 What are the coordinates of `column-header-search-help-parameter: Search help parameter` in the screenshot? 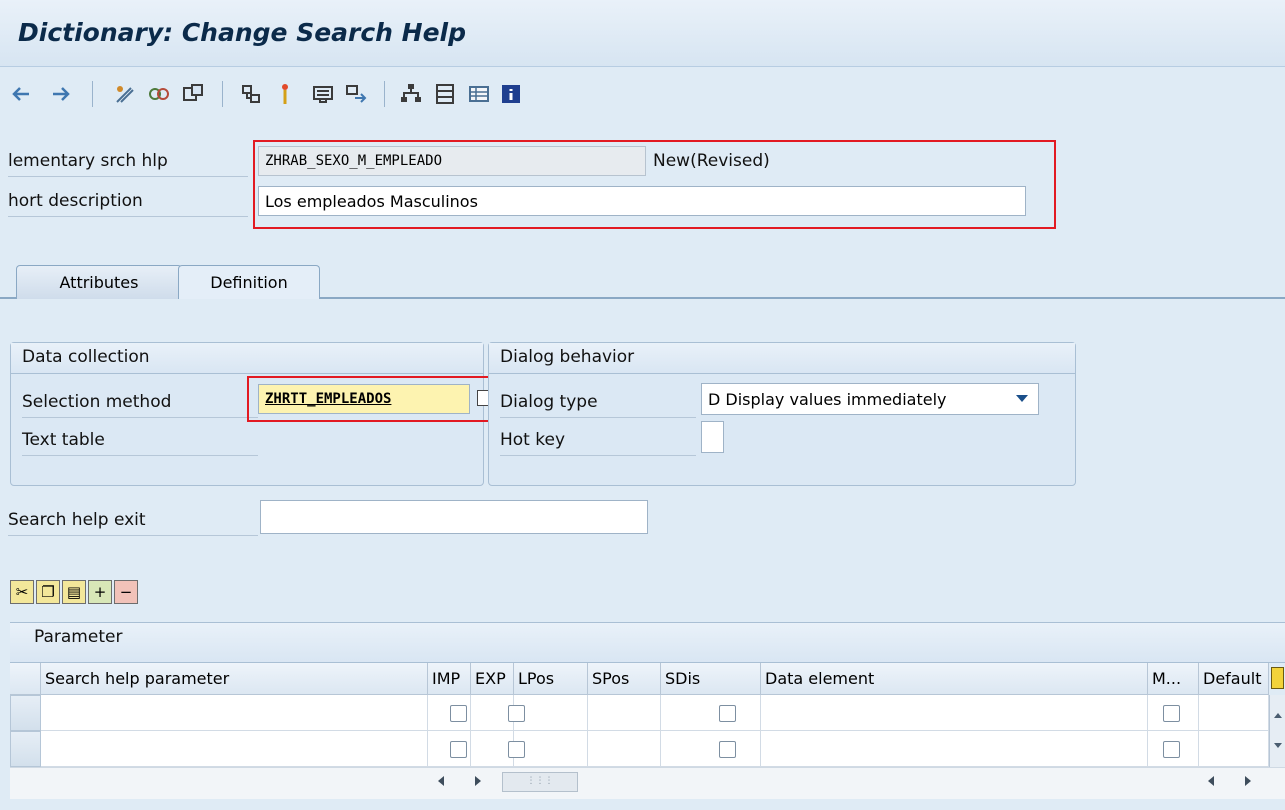 It's located at (234, 679).